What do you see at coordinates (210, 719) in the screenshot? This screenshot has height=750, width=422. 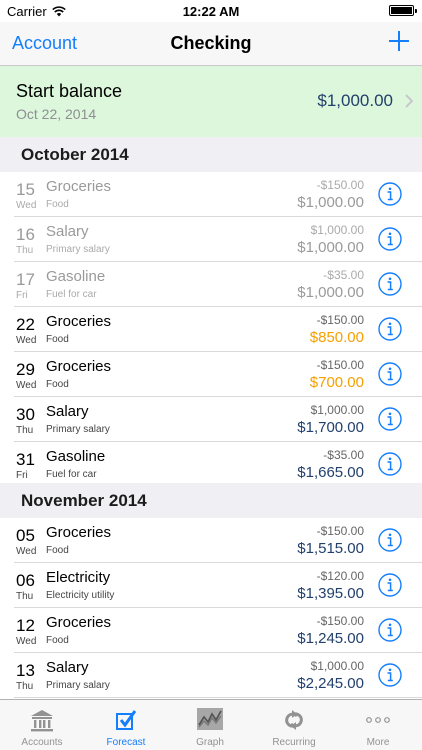 I see `graph-icon` at bounding box center [210, 719].